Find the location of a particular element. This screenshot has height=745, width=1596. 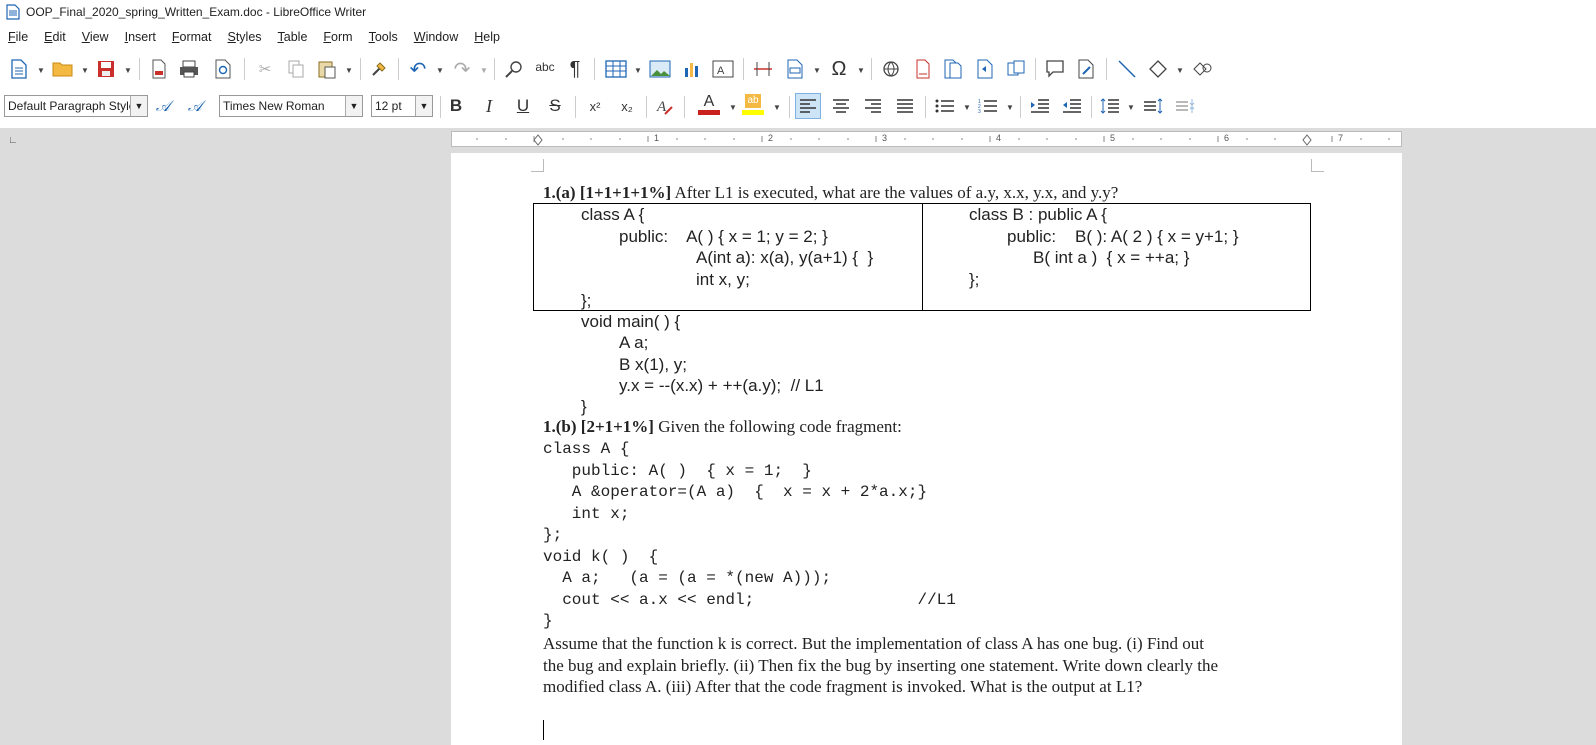

menu-window: Window is located at coordinates (436, 37).